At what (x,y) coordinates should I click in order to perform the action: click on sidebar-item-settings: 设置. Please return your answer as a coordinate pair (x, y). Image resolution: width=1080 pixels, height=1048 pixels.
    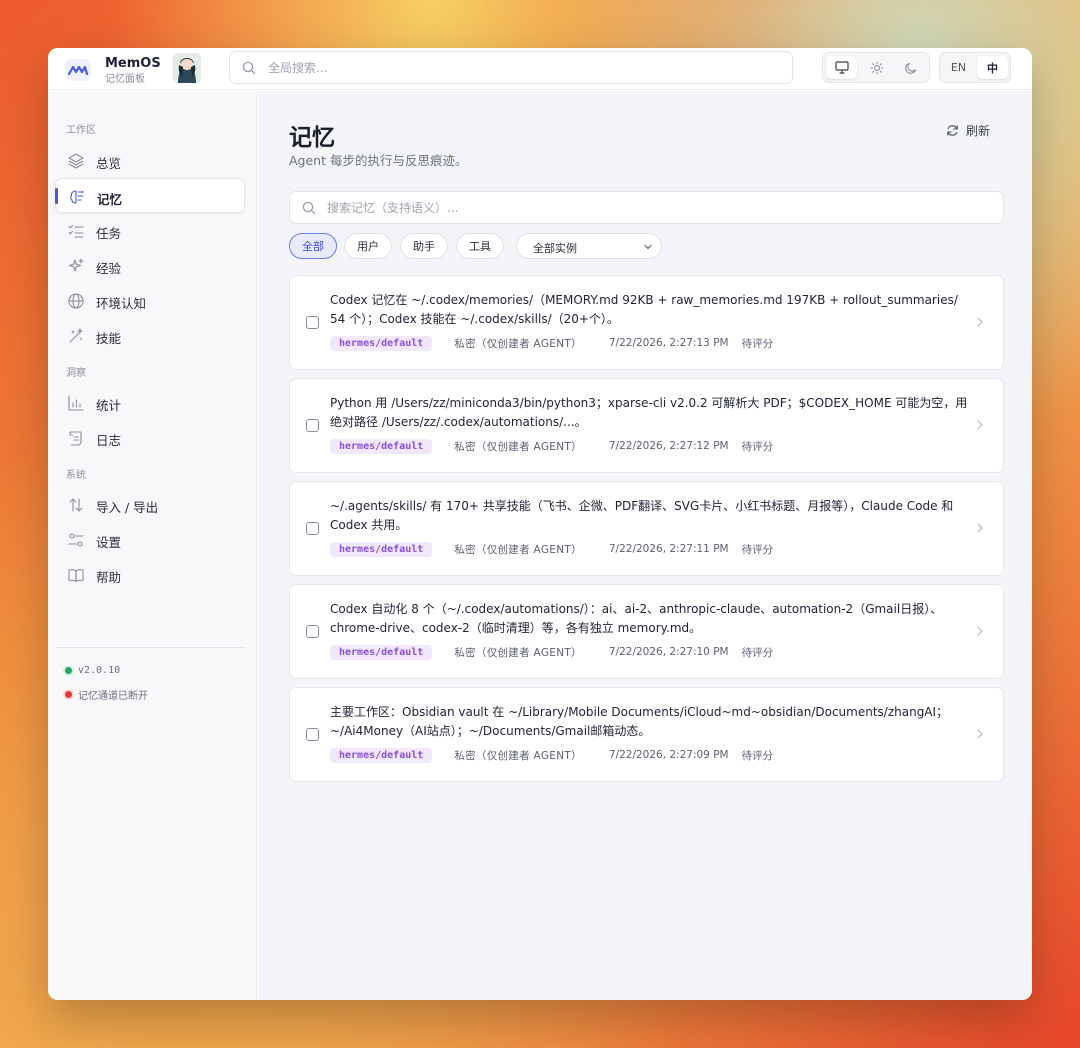
    Looking at the image, I should click on (150, 539).